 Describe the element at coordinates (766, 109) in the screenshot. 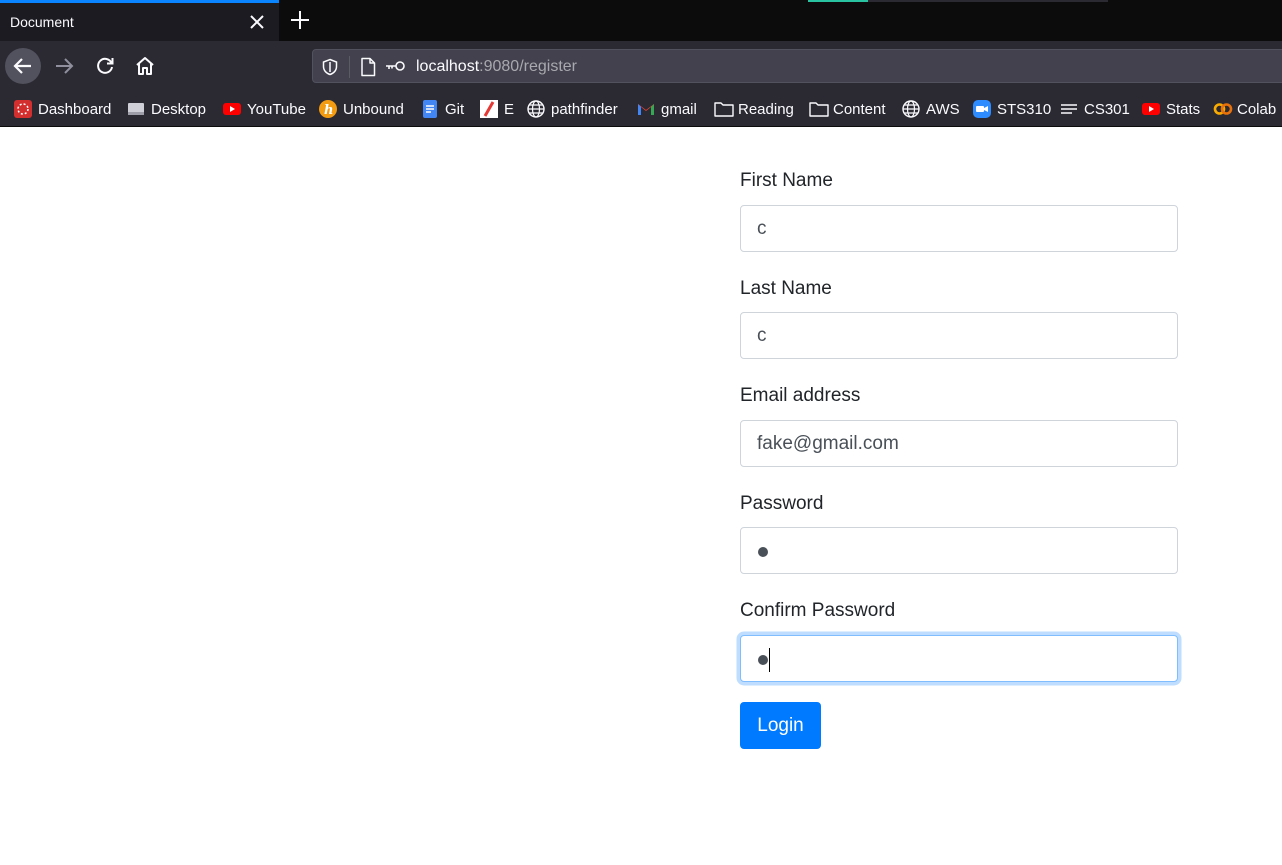

I see `bookmark-label: Reading` at that location.